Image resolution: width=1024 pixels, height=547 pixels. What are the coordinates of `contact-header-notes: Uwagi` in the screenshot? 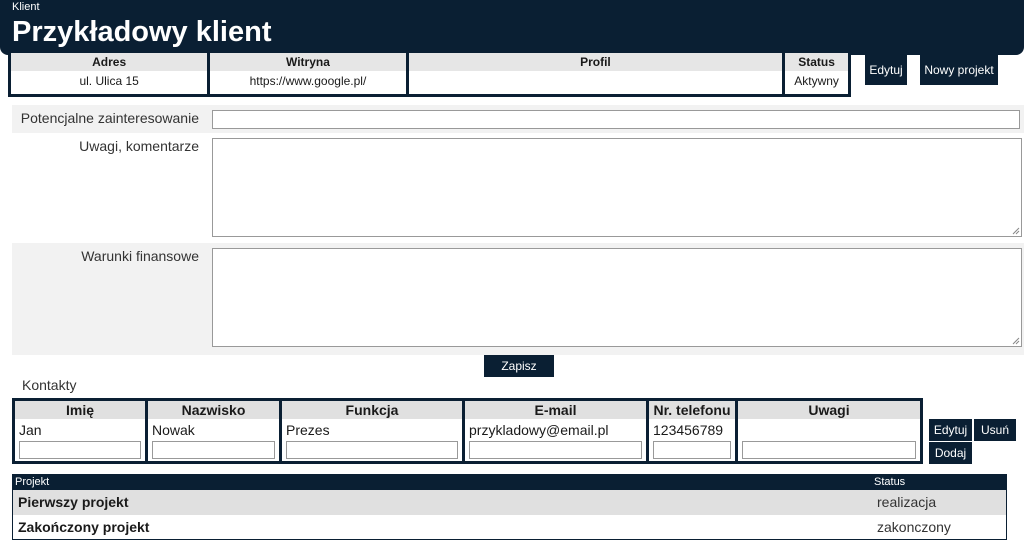 It's located at (829, 410).